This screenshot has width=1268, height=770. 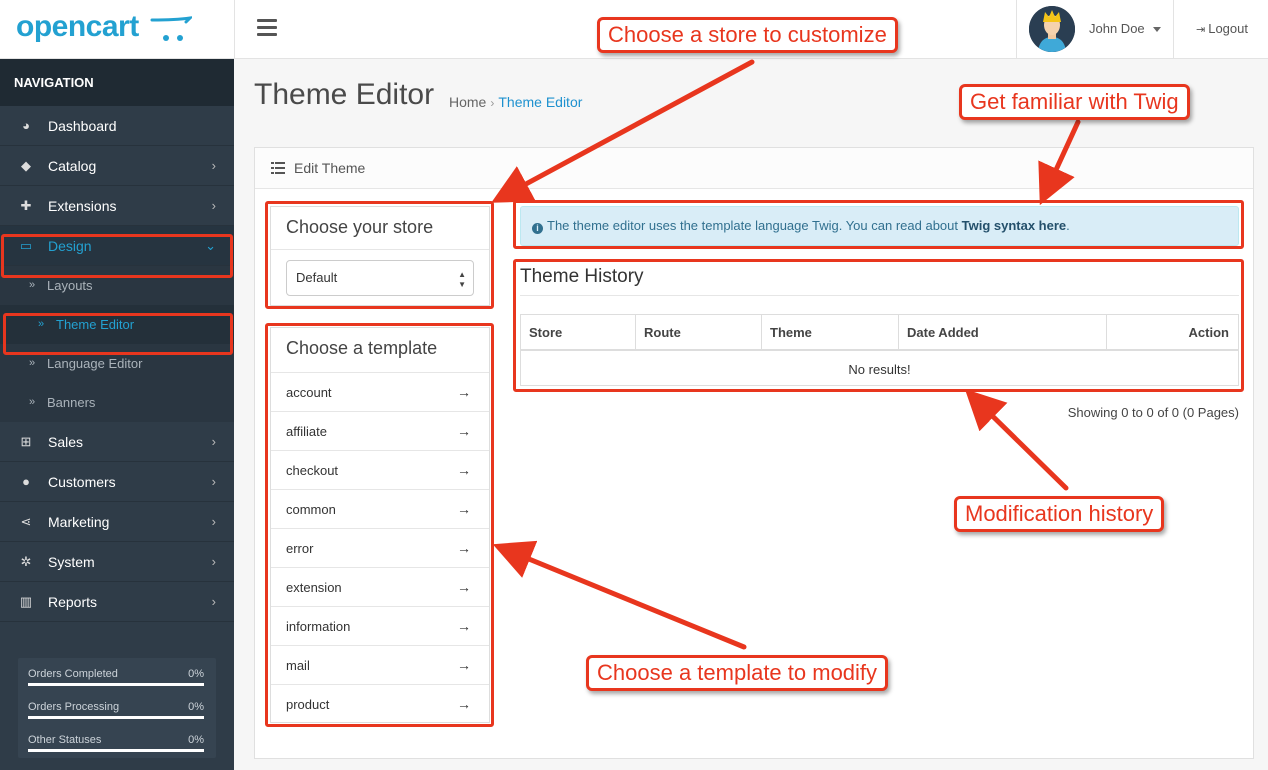 I want to click on sidebar-item-label: Extensions, so click(x=82, y=206).